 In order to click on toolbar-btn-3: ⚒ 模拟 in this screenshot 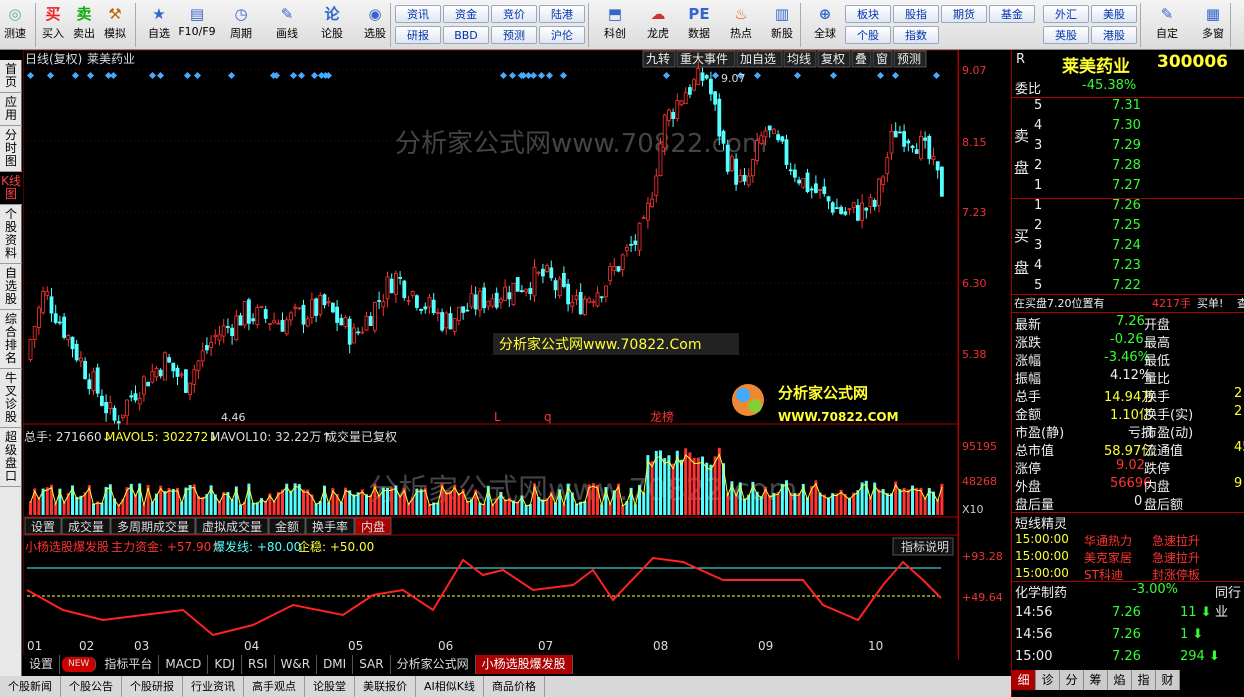, I will do `click(115, 20)`.